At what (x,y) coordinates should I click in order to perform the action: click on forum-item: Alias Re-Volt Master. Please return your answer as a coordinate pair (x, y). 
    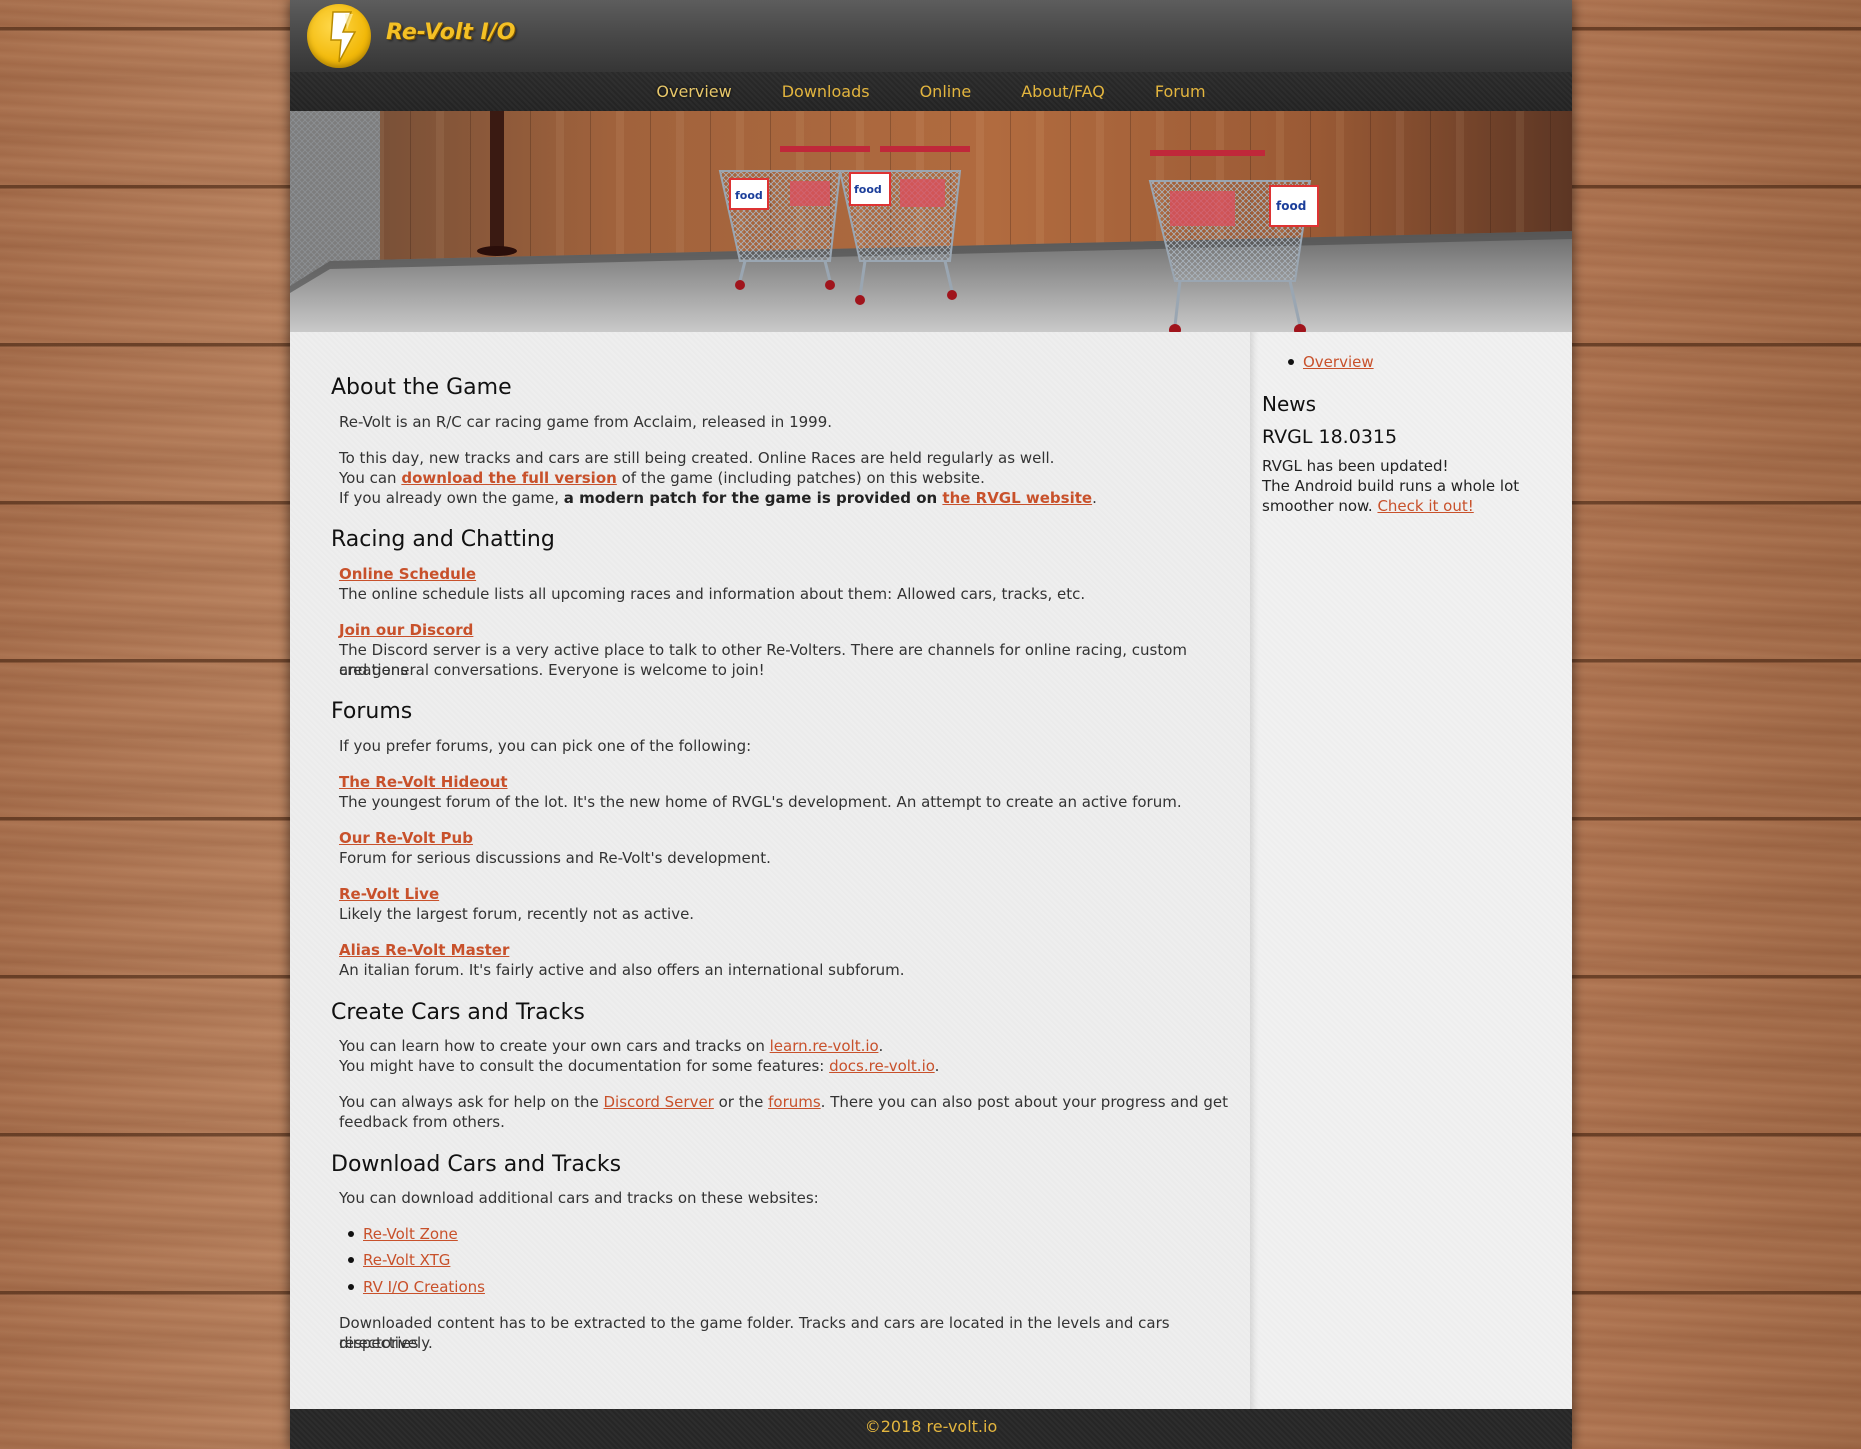
    Looking at the image, I should click on (424, 950).